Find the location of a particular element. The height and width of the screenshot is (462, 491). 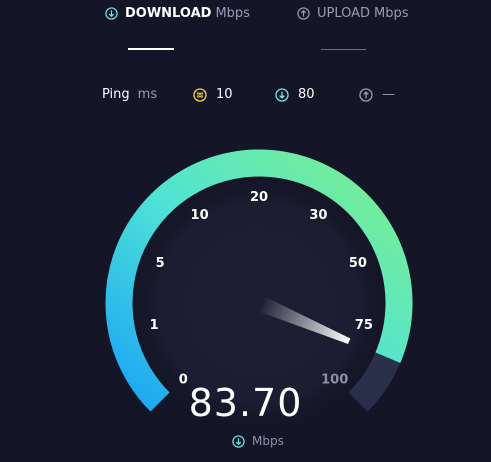

speed-unit: Mbps is located at coordinates (258, 441).